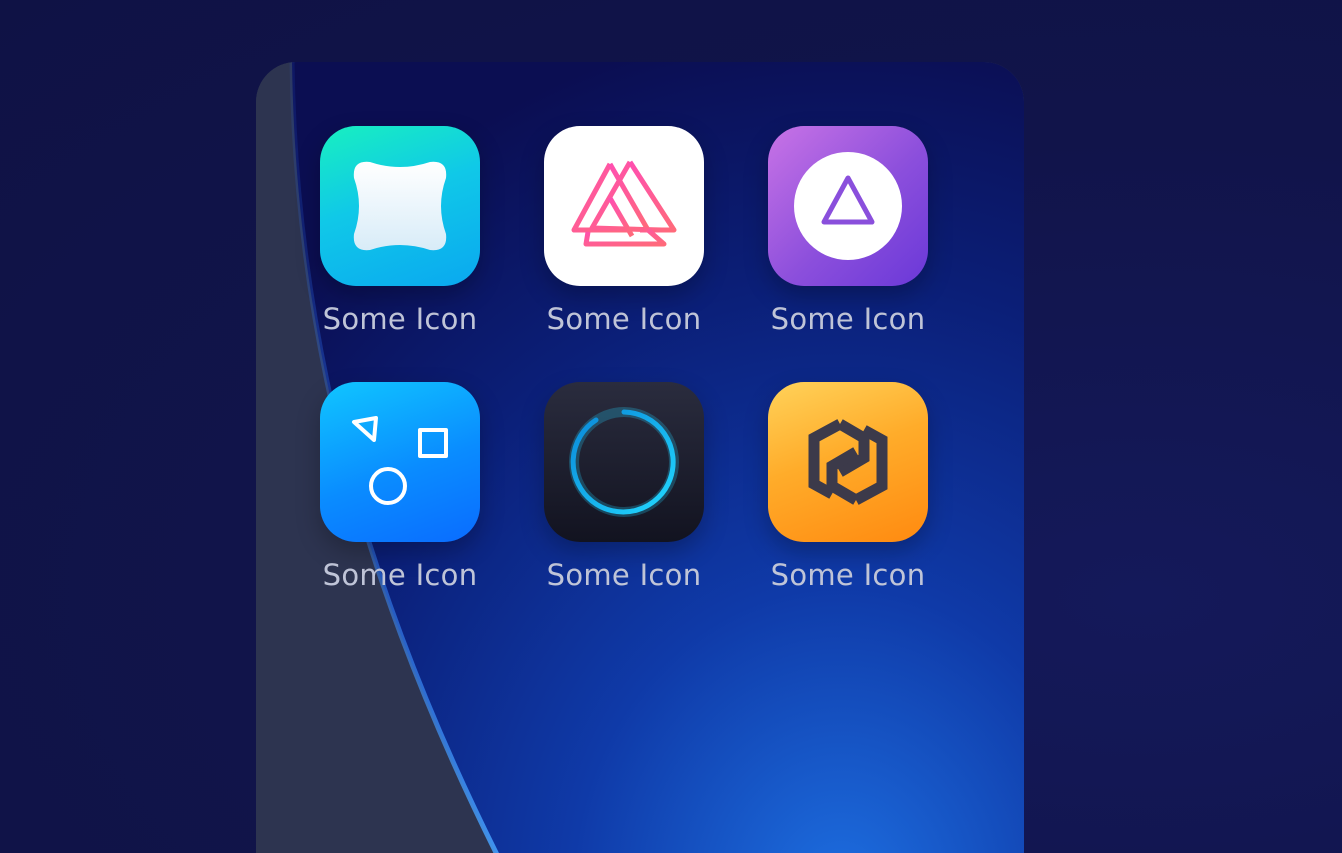  Describe the element at coordinates (624, 206) in the screenshot. I see `interlocked-triangles-icon` at that location.